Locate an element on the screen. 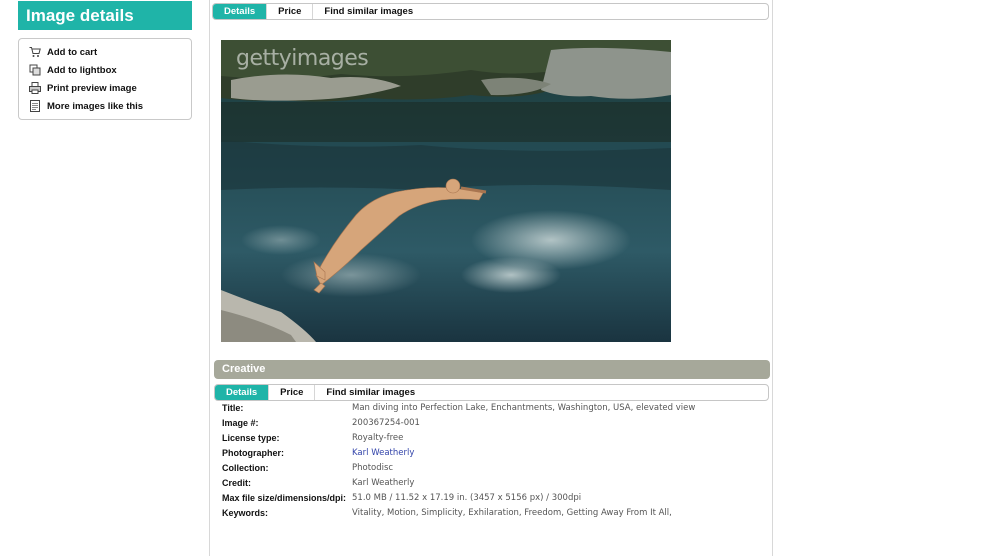  detail-row-photographer: Photographer: Karl Weatherly is located at coordinates (482, 453).